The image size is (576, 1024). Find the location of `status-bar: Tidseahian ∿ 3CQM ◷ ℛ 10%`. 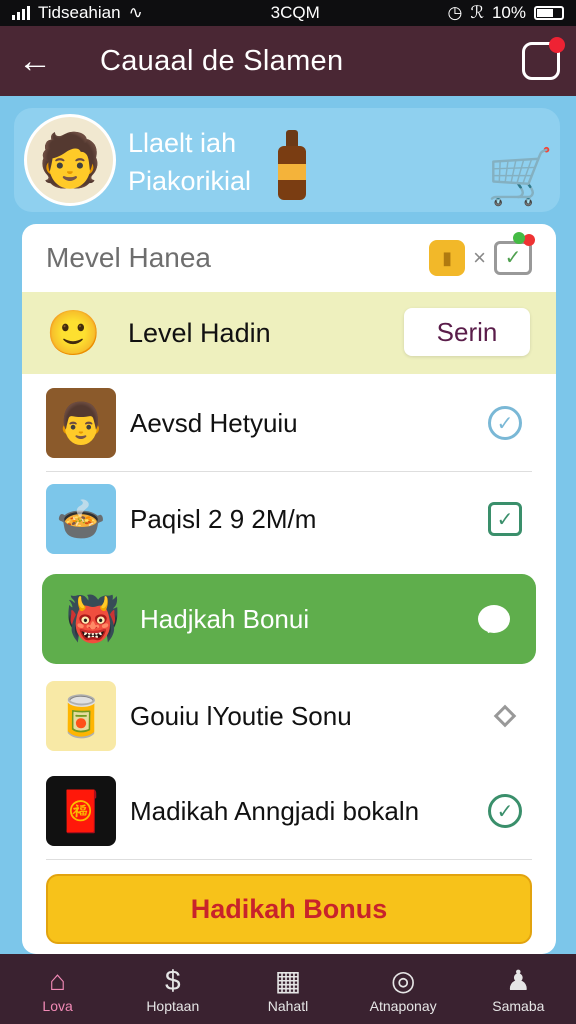

status-bar: Tidseahian ∿ 3CQM ◷ ℛ 10% is located at coordinates (288, 13).